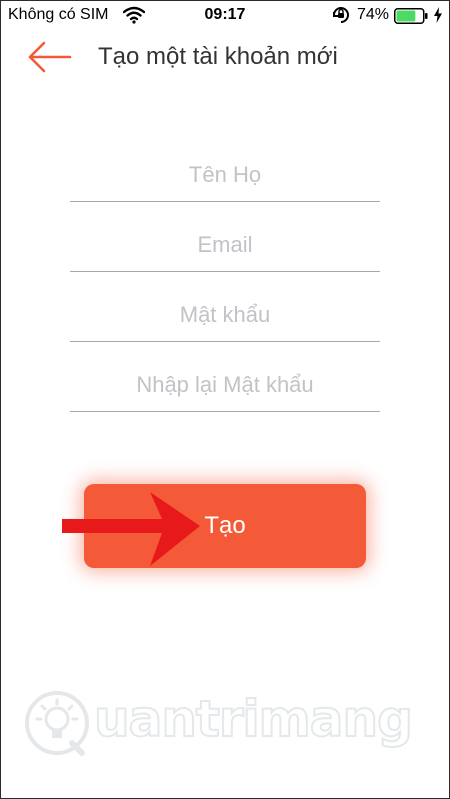 The height and width of the screenshot is (799, 450). I want to click on battery-percent: 74%, so click(373, 14).